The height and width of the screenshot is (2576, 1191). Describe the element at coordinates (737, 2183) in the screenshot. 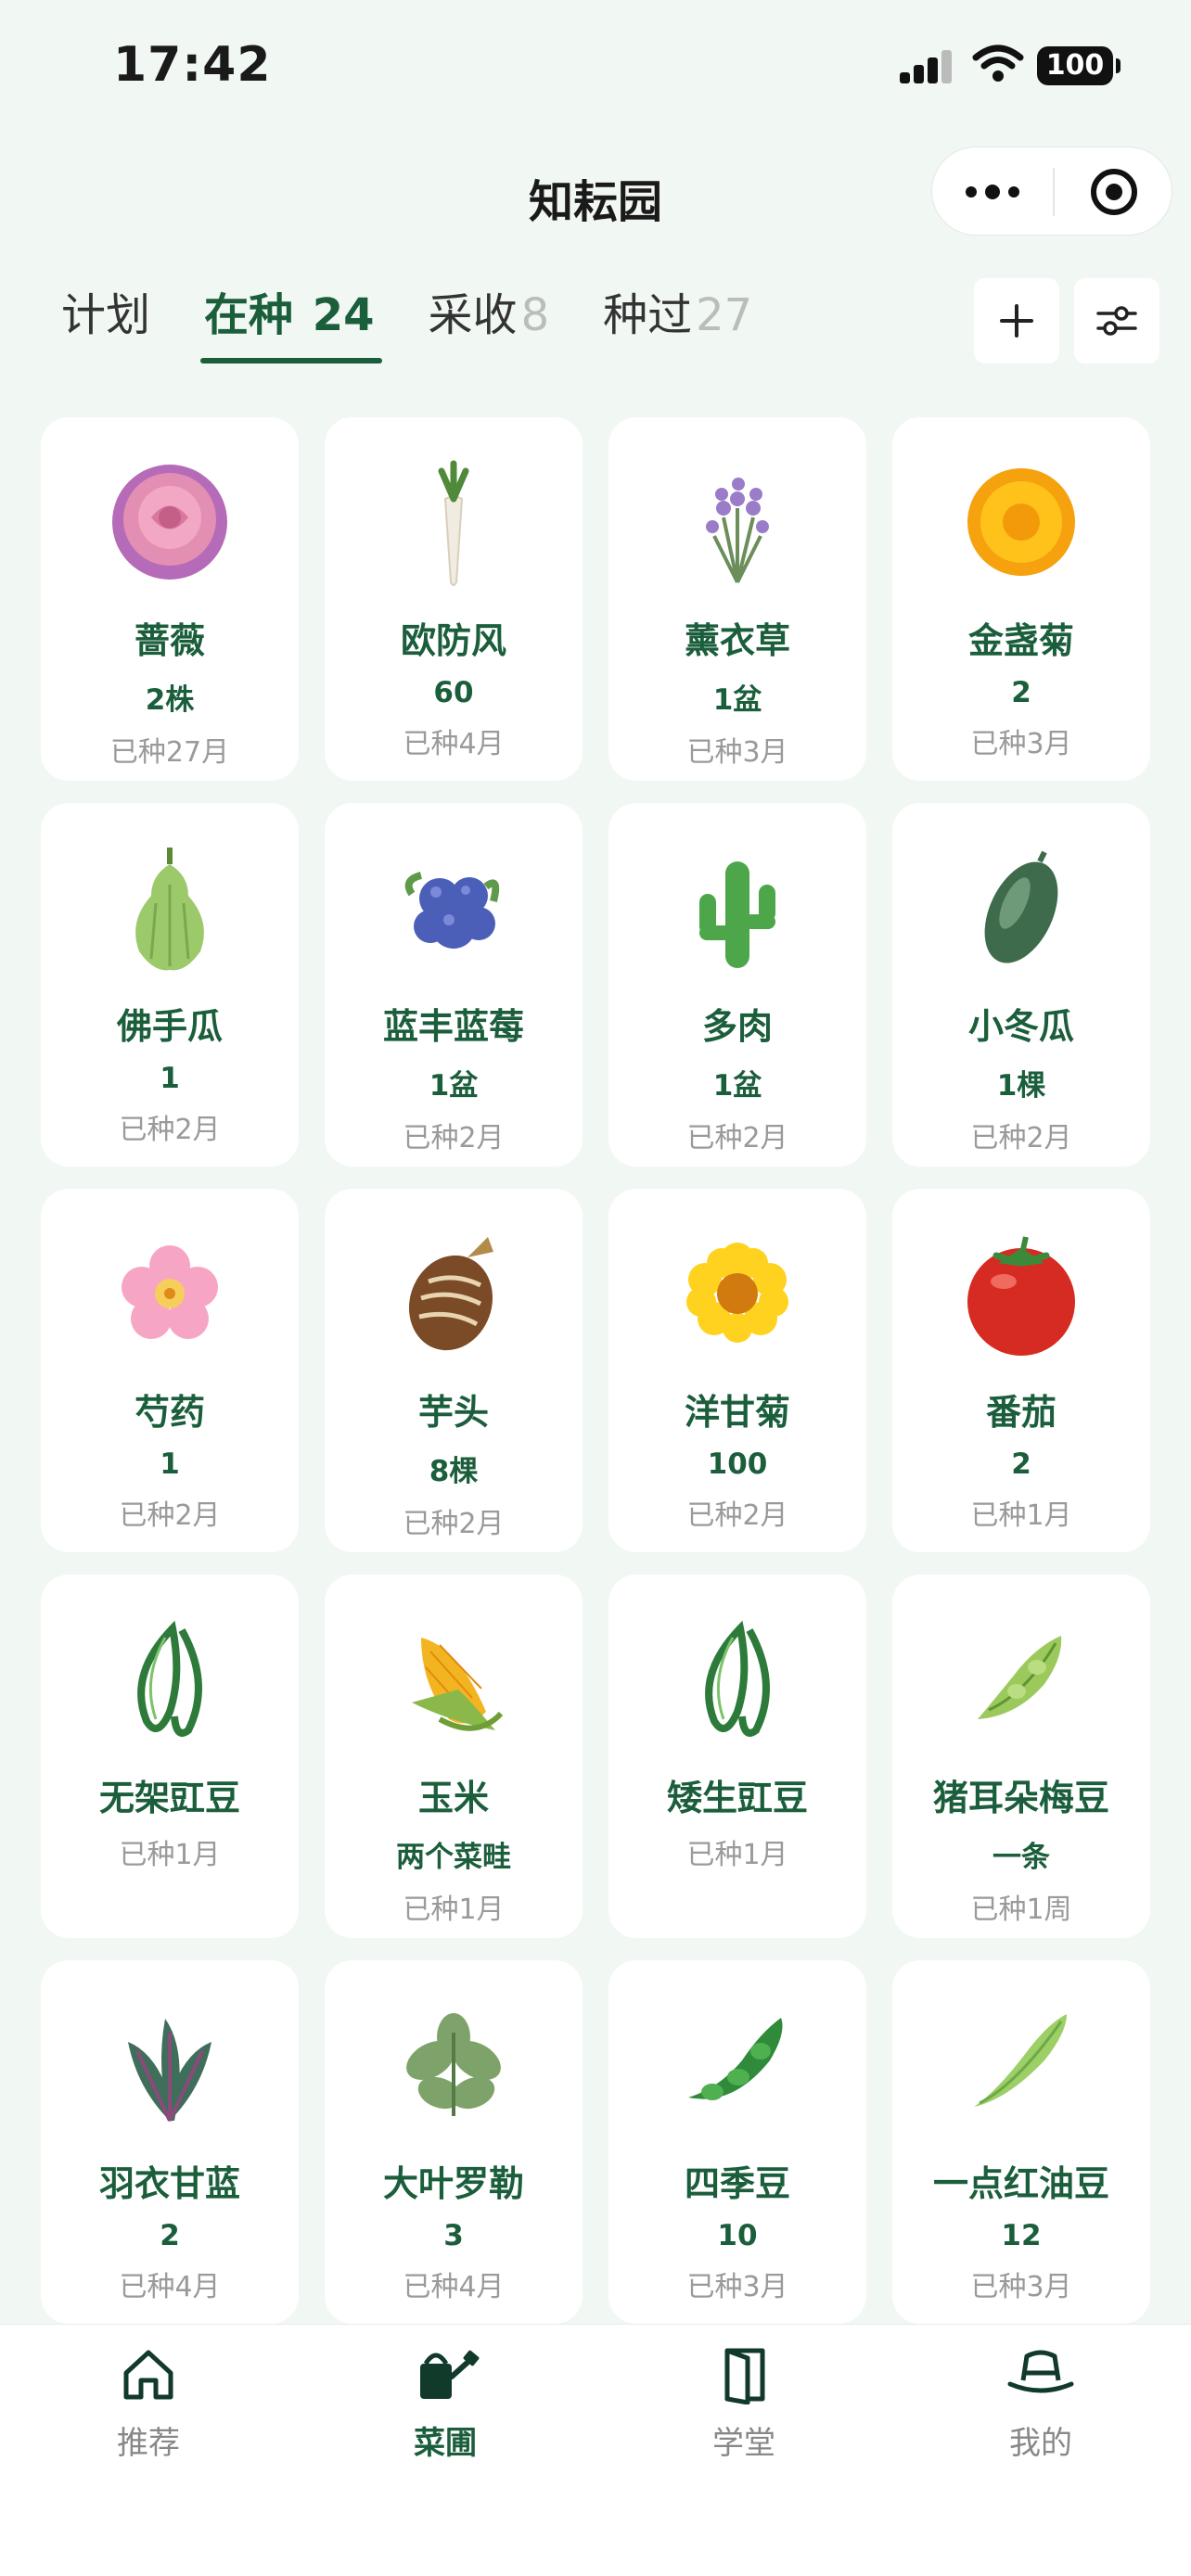

I see `plant-name: 四季豆` at that location.